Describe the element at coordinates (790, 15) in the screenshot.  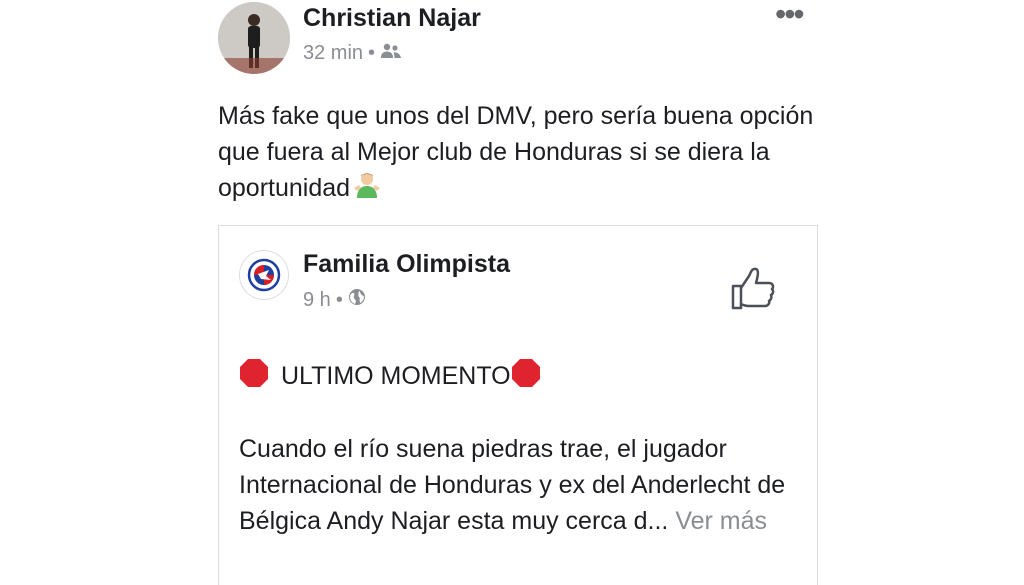
I see `more-options-icon: •••` at that location.